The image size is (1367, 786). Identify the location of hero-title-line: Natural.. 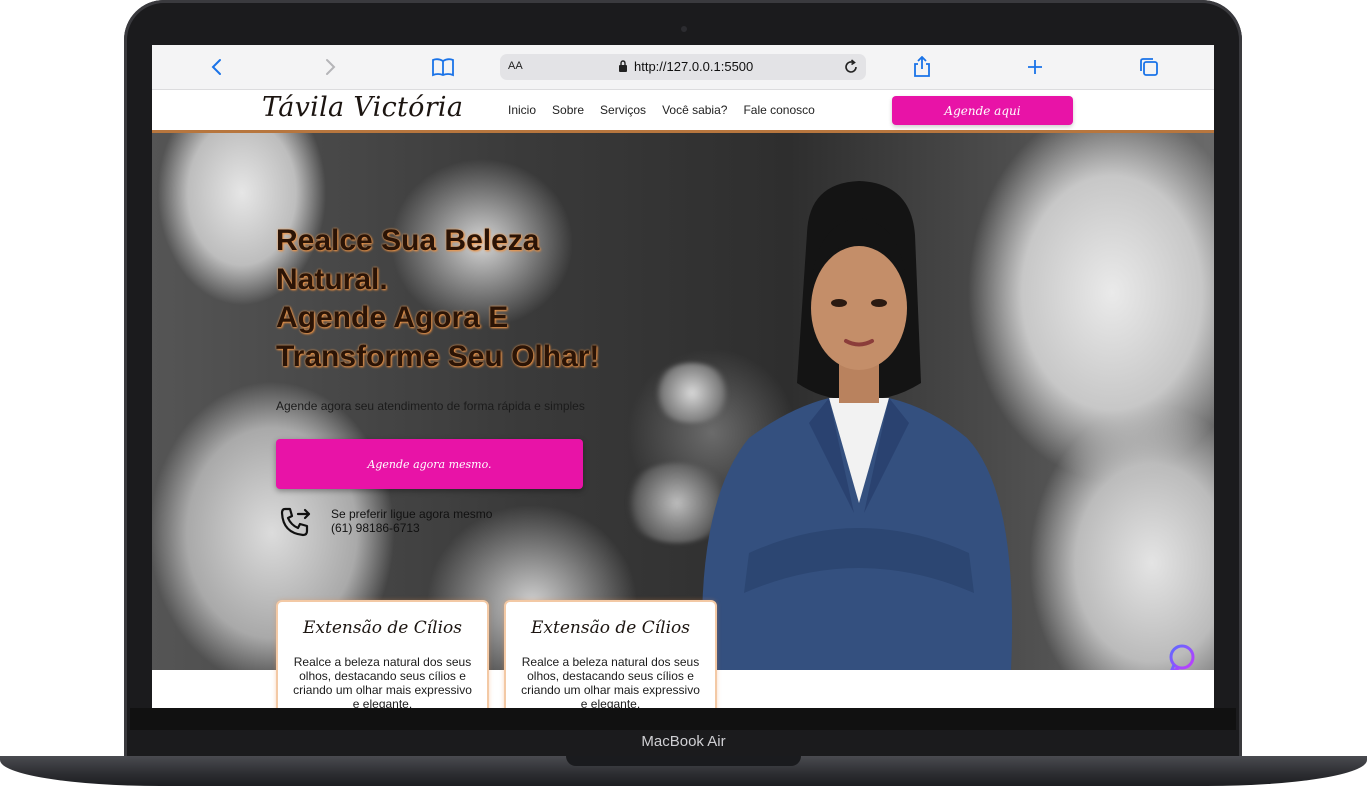
(332, 279).